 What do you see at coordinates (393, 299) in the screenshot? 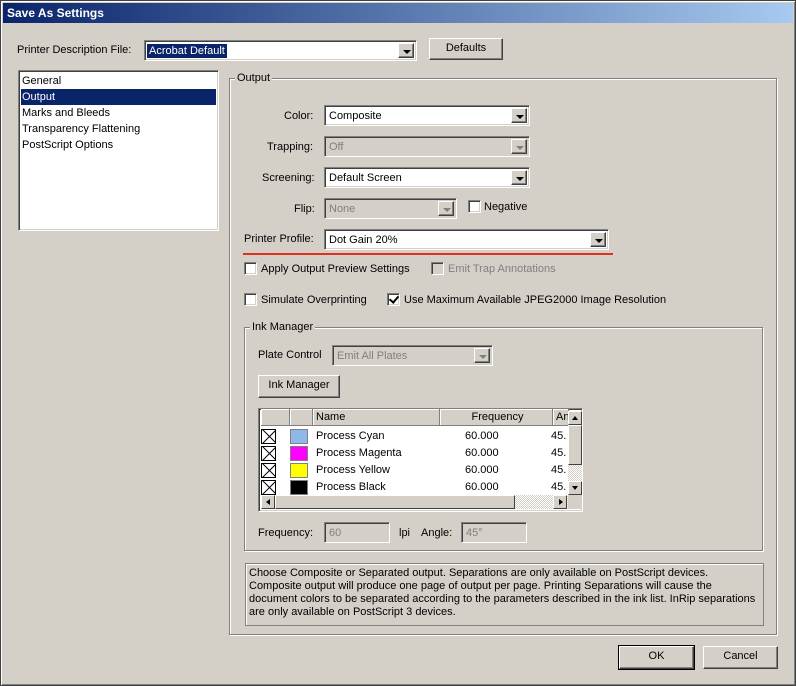
I see `use-max-jpeg2000-checkbox` at bounding box center [393, 299].